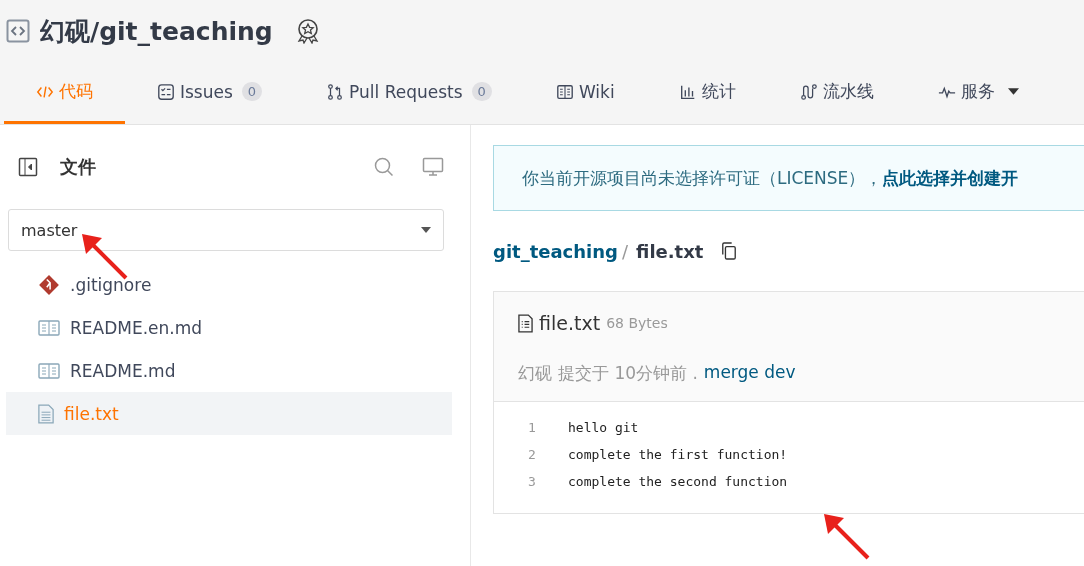  What do you see at coordinates (678, 481) in the screenshot?
I see `code-line: complete the second function` at bounding box center [678, 481].